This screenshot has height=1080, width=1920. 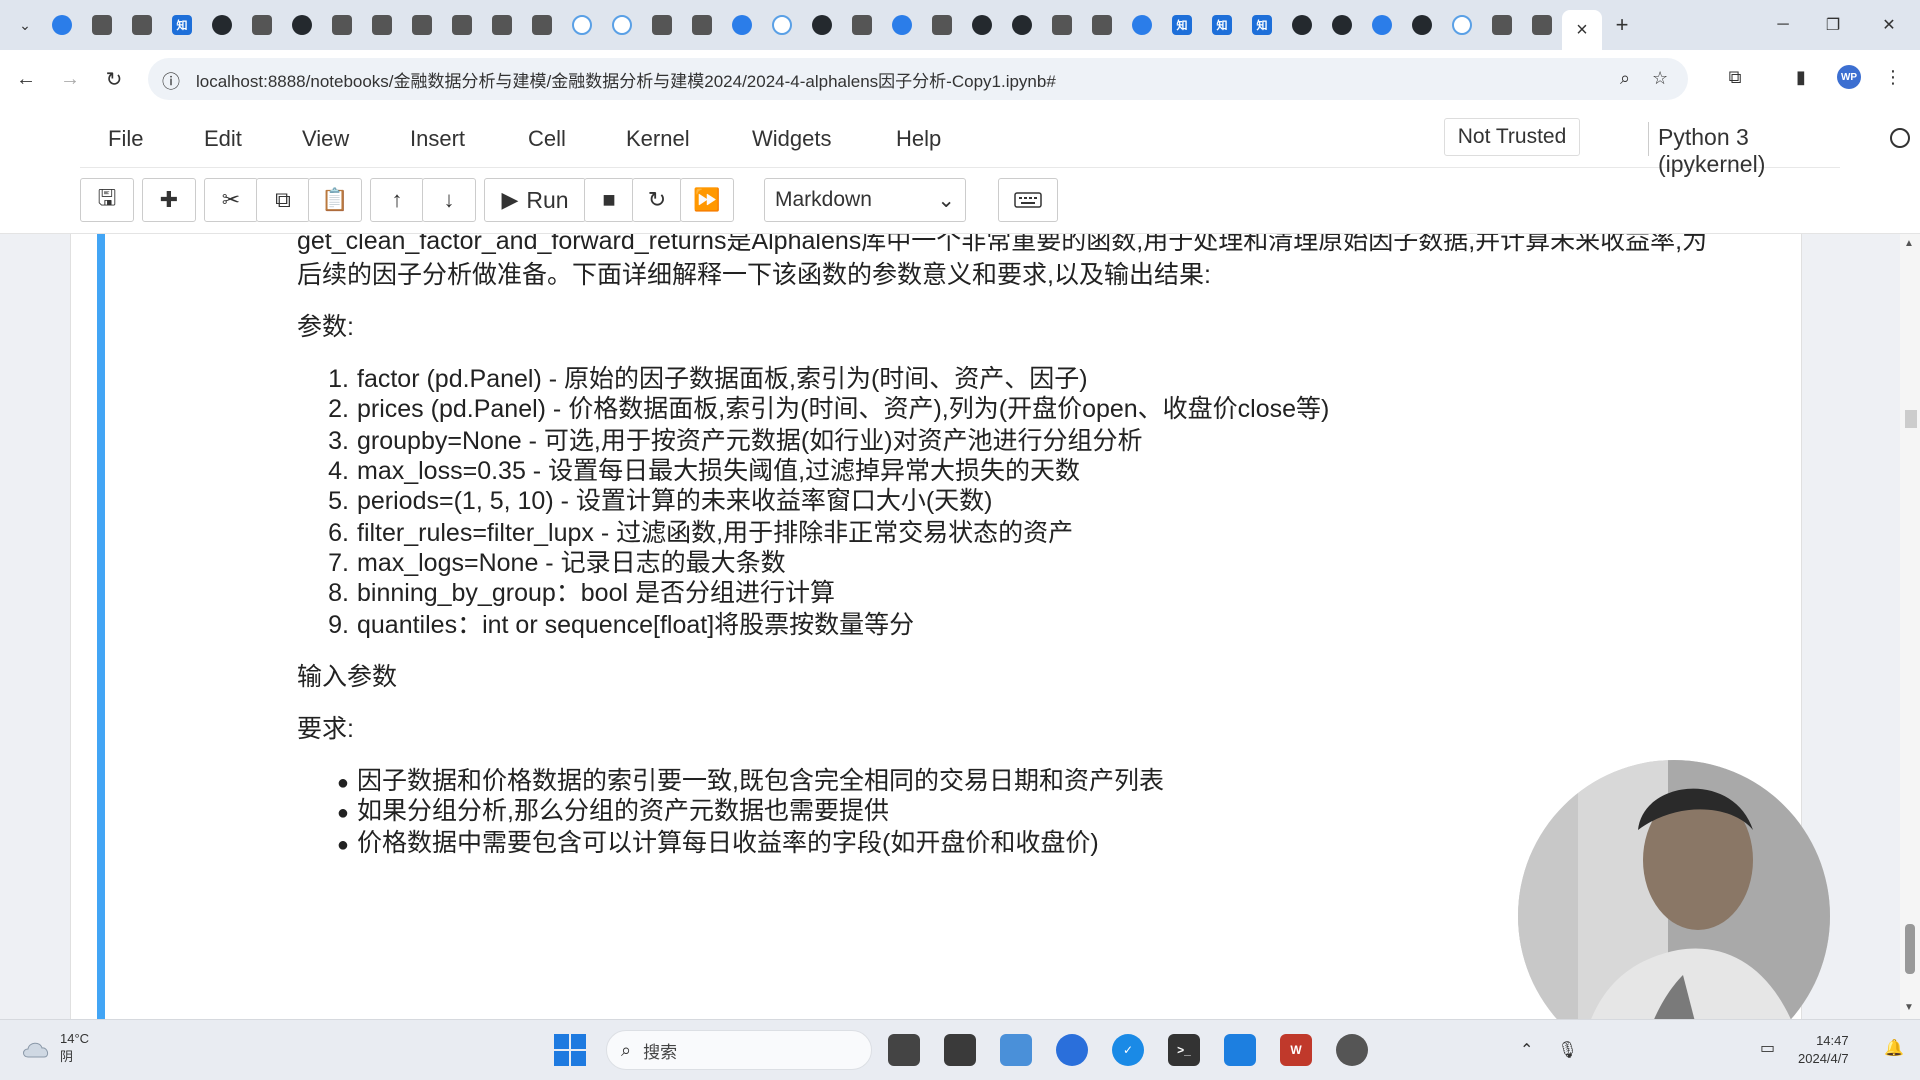 I want to click on extensions-icon: ⧉, so click(x=1735, y=77).